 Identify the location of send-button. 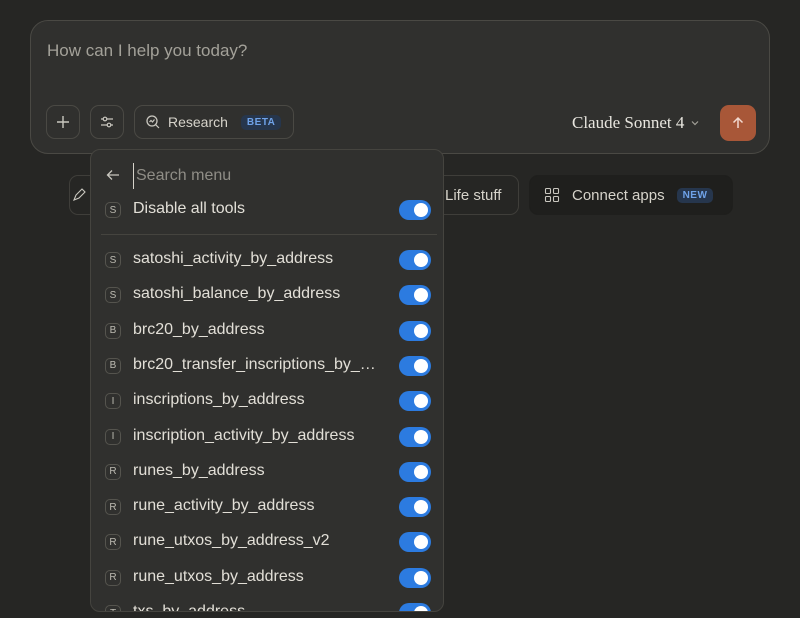
(738, 123).